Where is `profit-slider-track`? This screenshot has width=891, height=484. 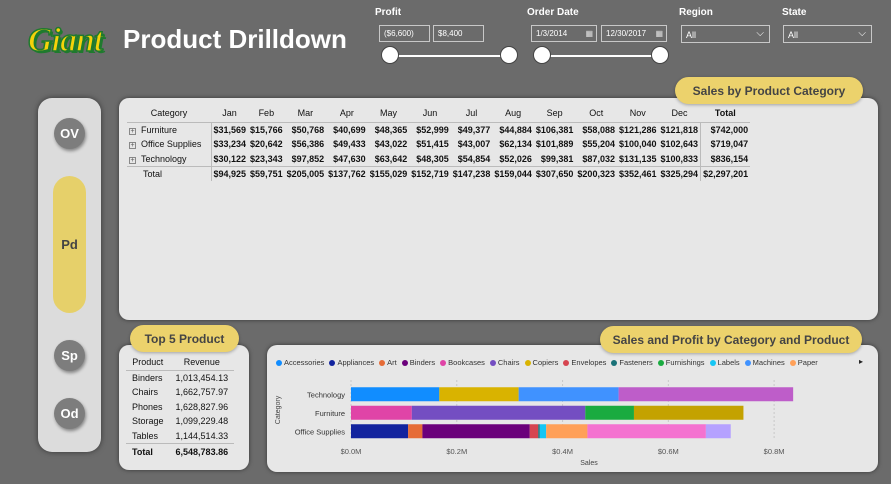
profit-slider-track is located at coordinates (450, 56).